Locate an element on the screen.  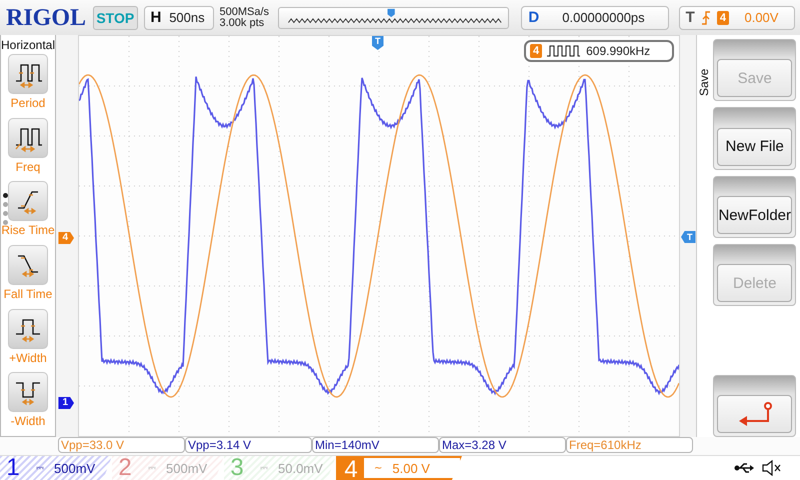
speaker-muted-icon is located at coordinates (772, 468).